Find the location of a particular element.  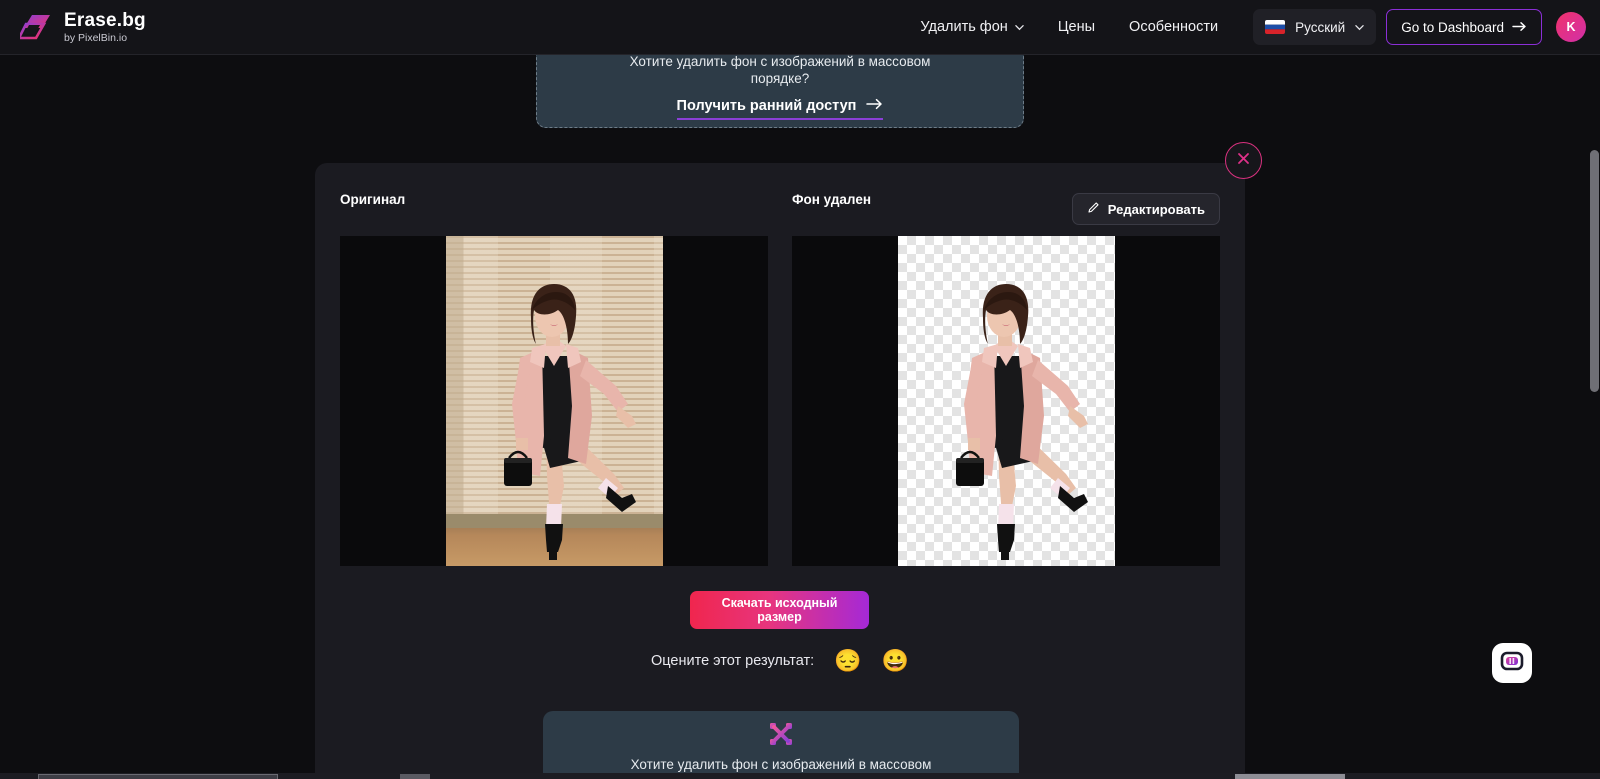

language-selector: Русский is located at coordinates (1315, 27).